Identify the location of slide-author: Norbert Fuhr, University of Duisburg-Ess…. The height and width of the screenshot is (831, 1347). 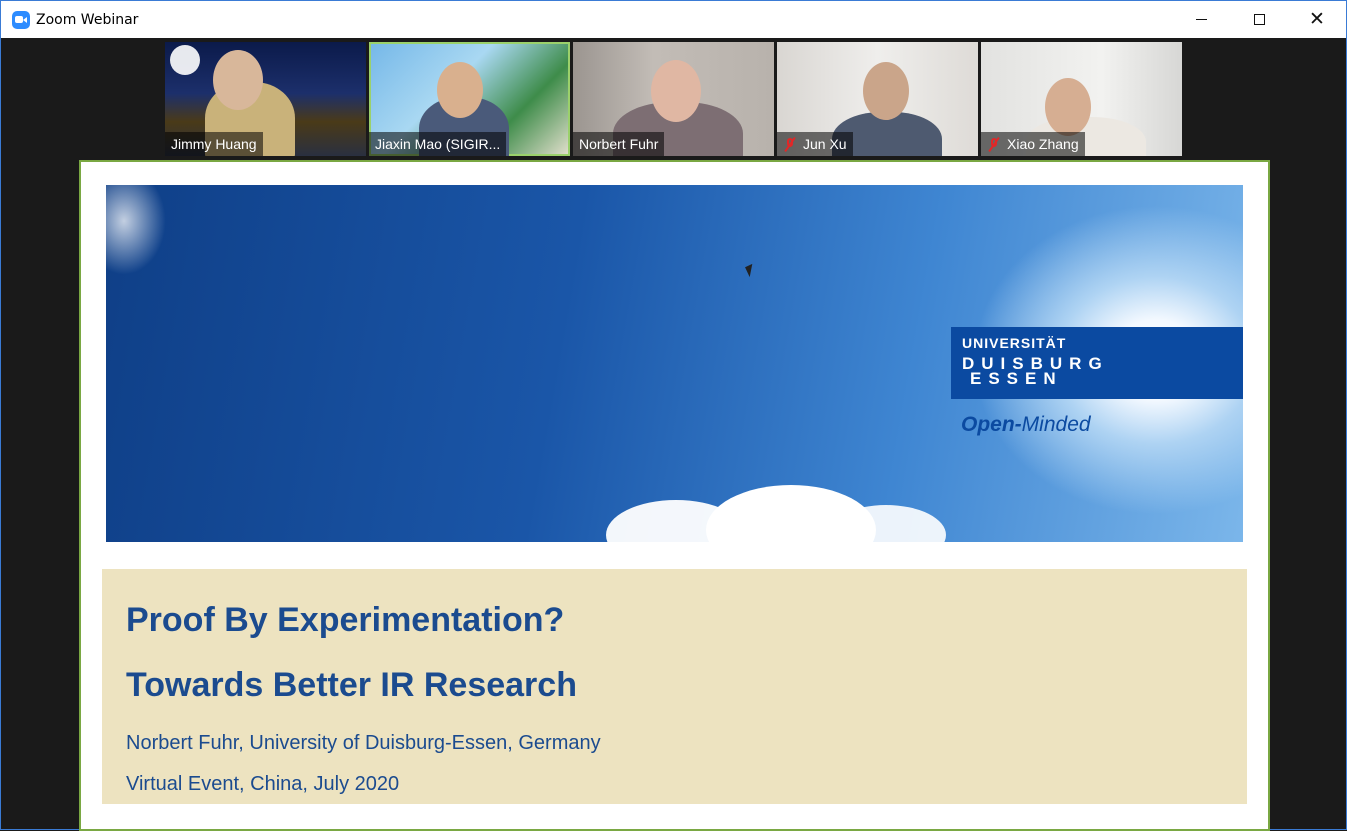
(363, 743).